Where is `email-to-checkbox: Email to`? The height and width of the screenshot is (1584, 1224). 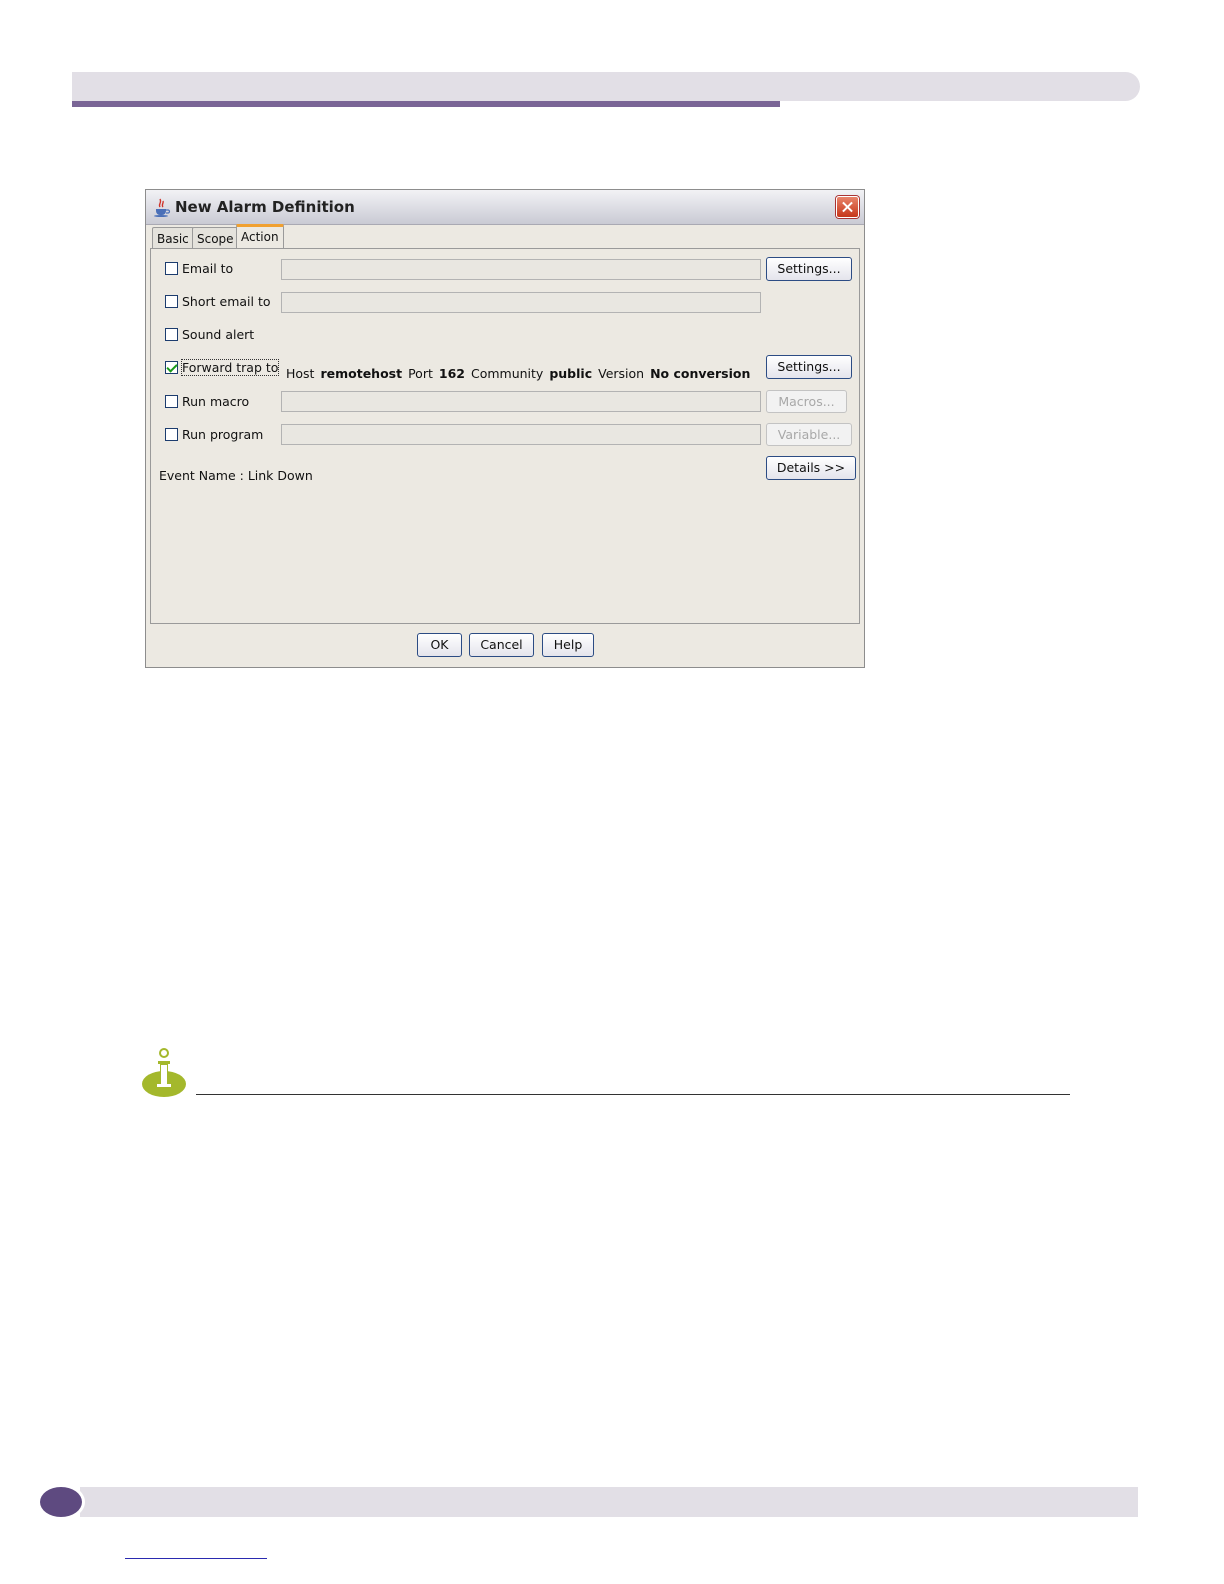 email-to-checkbox: Email to is located at coordinates (199, 269).